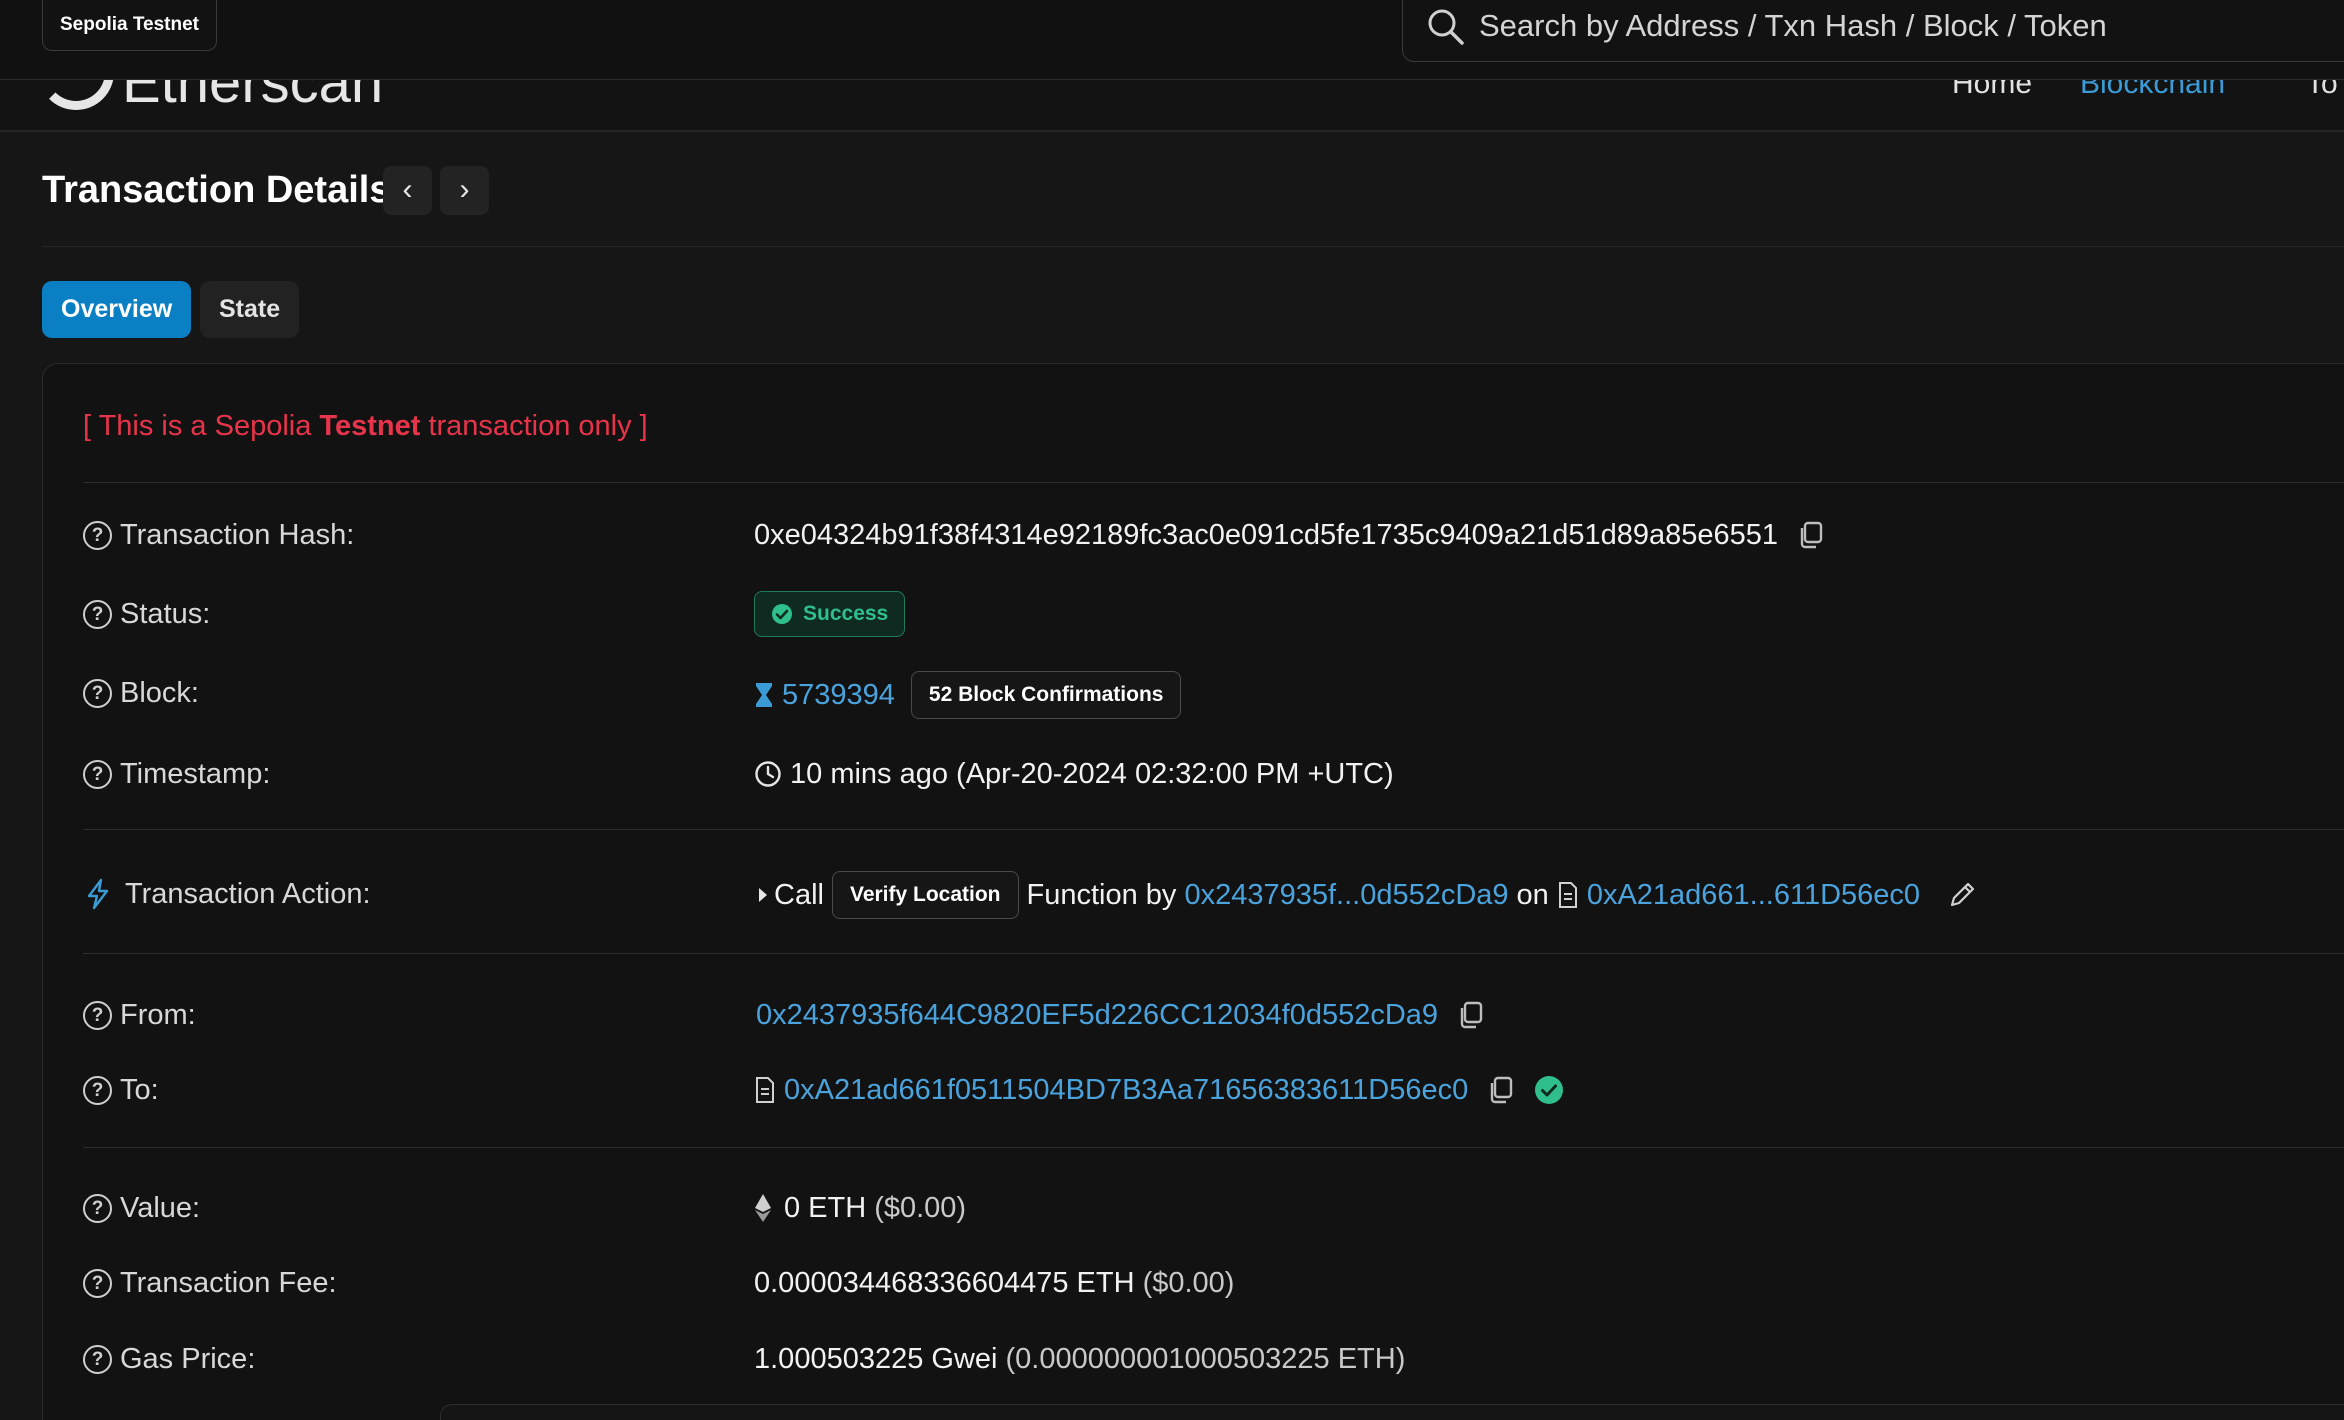 The width and height of the screenshot is (2344, 1420). What do you see at coordinates (534, 426) in the screenshot?
I see `notice-suffix: transaction only ]` at bounding box center [534, 426].